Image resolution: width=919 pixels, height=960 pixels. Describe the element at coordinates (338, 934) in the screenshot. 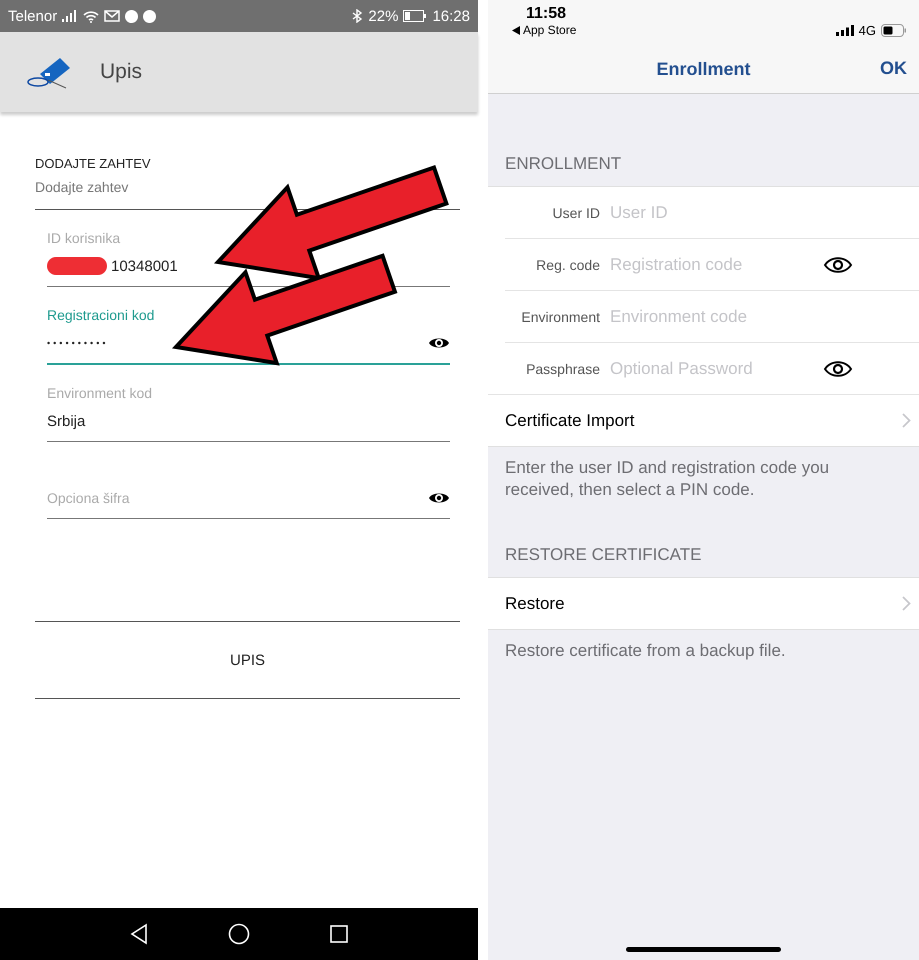

I see `recents-icon` at that location.